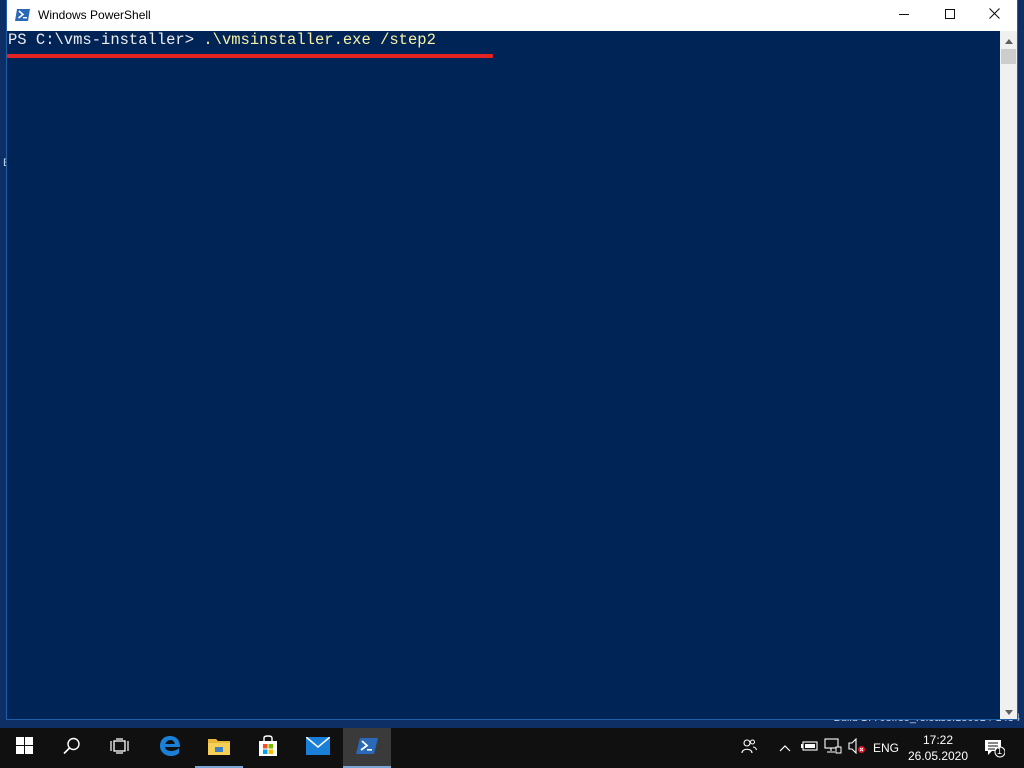 The image size is (1024, 768). I want to click on edge-icon, so click(170, 748).